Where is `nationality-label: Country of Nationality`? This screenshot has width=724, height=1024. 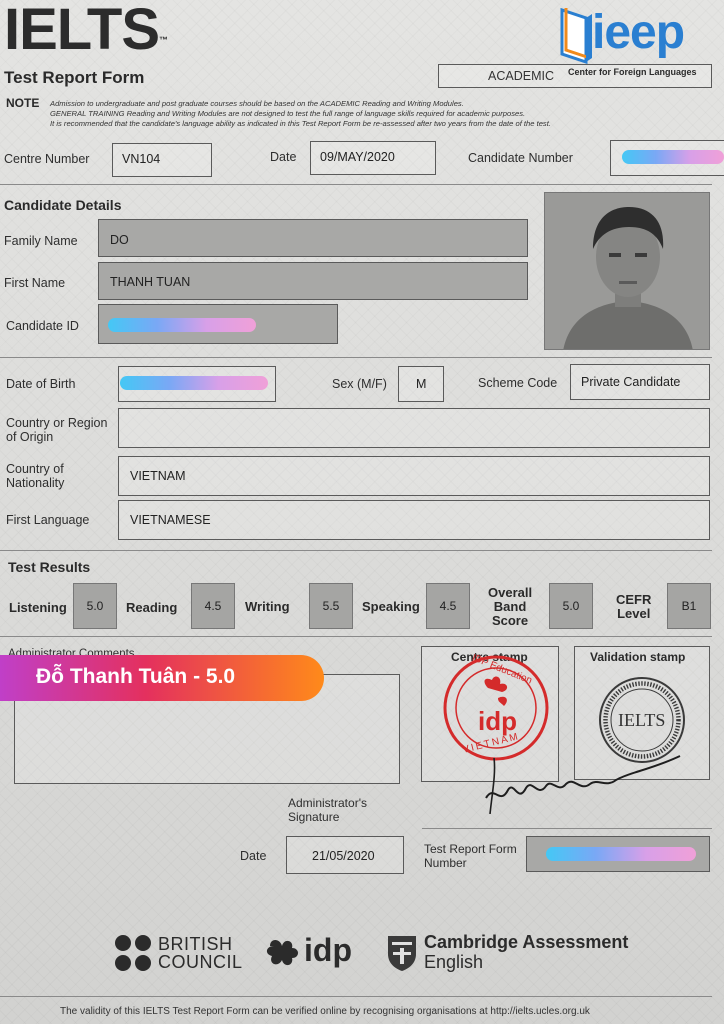
nationality-label: Country of Nationality is located at coordinates (35, 476).